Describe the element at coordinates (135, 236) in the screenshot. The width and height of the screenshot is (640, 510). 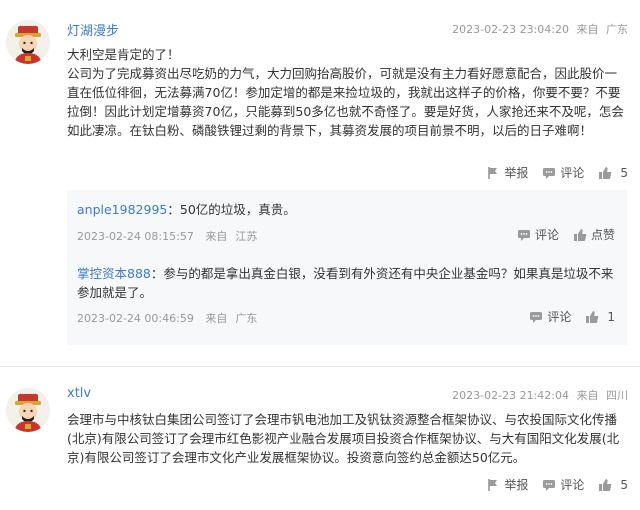
I see `reply-datetime: 2023-02-24 08:15:57` at that location.